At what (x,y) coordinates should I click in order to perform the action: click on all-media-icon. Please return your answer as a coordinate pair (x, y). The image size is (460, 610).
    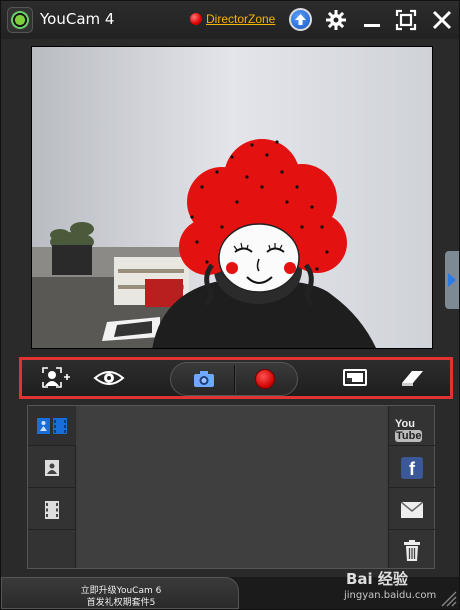
    Looking at the image, I should click on (52, 426).